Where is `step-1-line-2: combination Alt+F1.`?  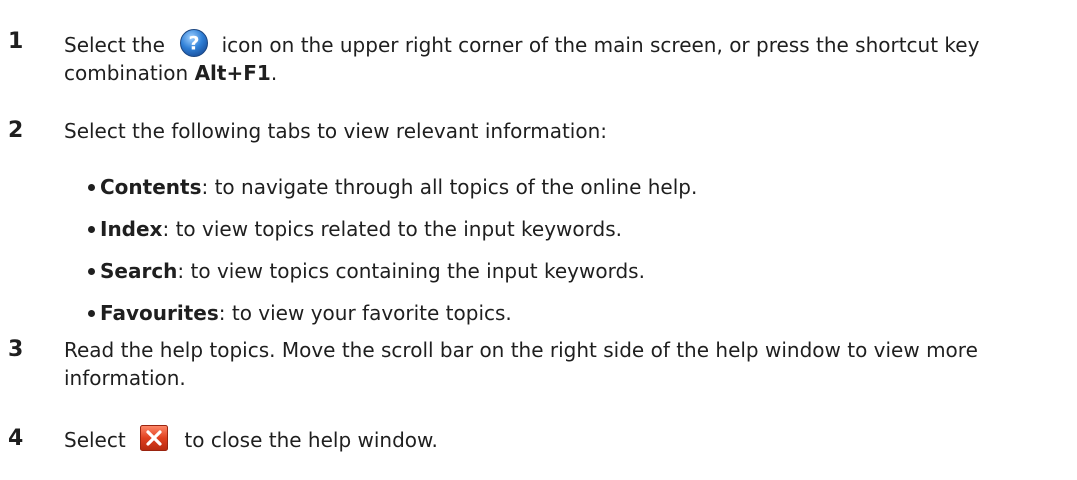 step-1-line-2: combination Alt+F1. is located at coordinates (564, 73).